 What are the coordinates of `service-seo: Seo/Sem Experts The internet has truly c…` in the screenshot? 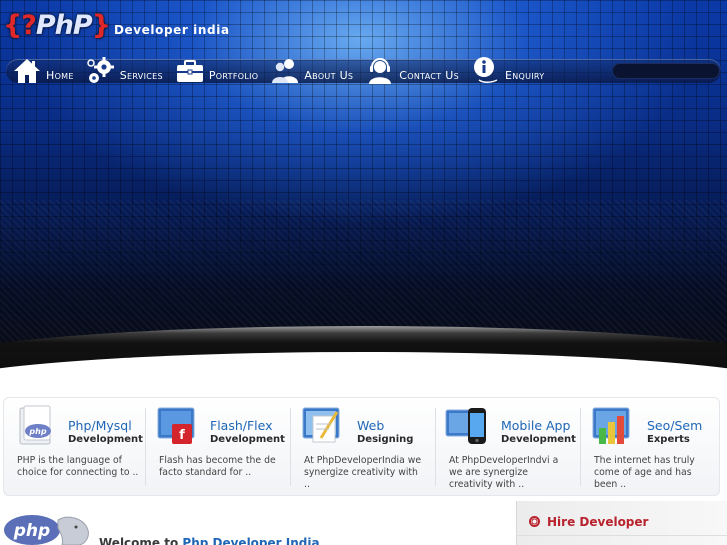 It's located at (650, 446).